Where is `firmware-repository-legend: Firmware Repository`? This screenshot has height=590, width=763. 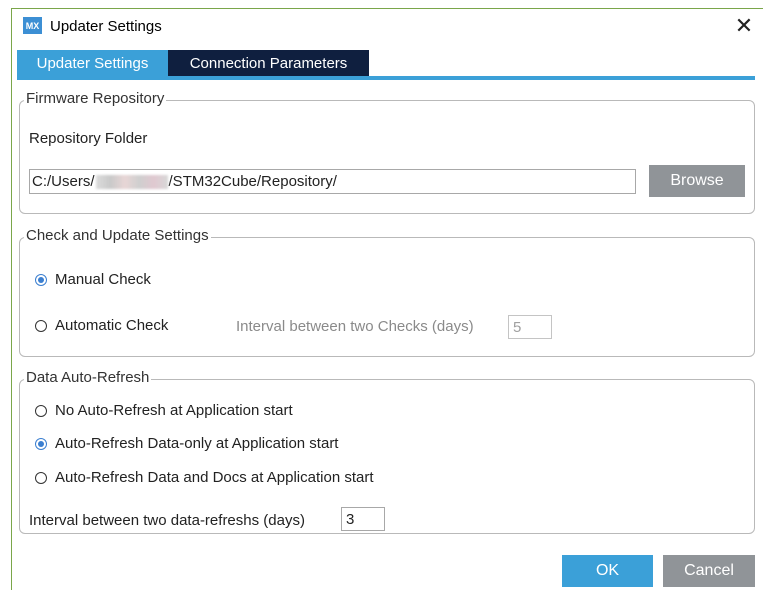 firmware-repository-legend: Firmware Repository is located at coordinates (95, 98).